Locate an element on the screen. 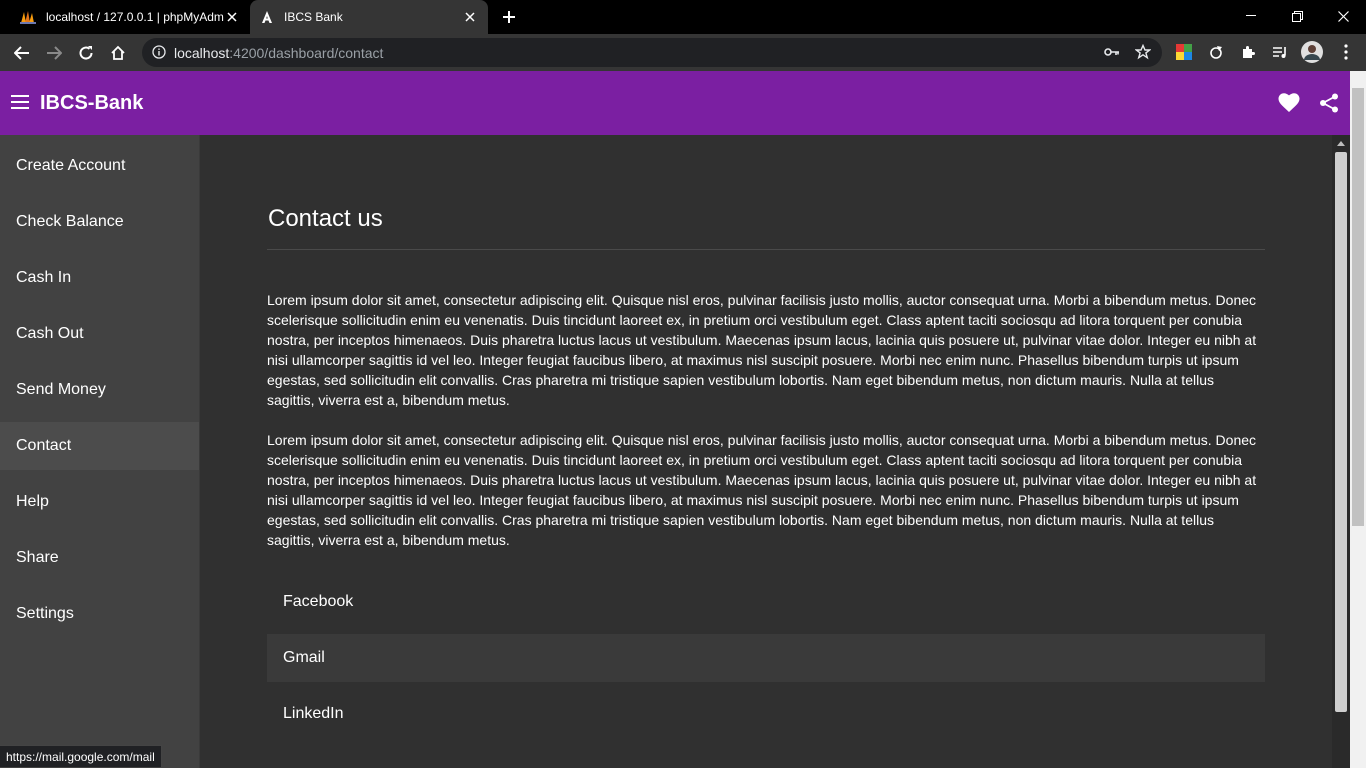 Image resolution: width=1366 pixels, height=768 pixels. close-window-icon is located at coordinates (1343, 16).